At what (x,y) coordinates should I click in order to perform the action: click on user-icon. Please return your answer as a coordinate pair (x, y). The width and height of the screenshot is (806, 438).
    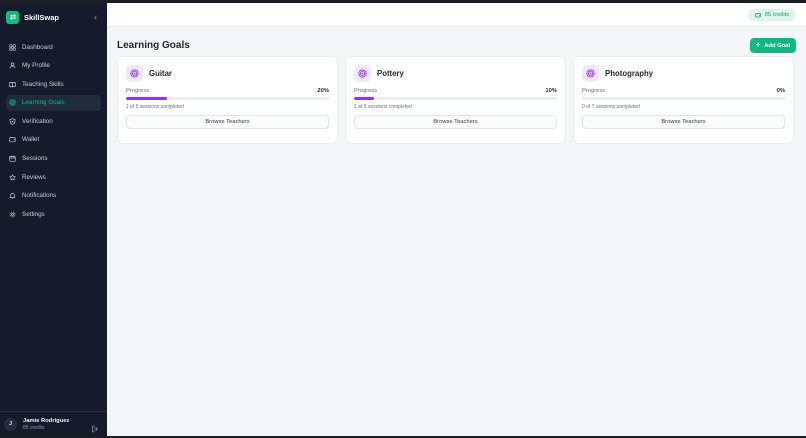
    Looking at the image, I should click on (12, 65).